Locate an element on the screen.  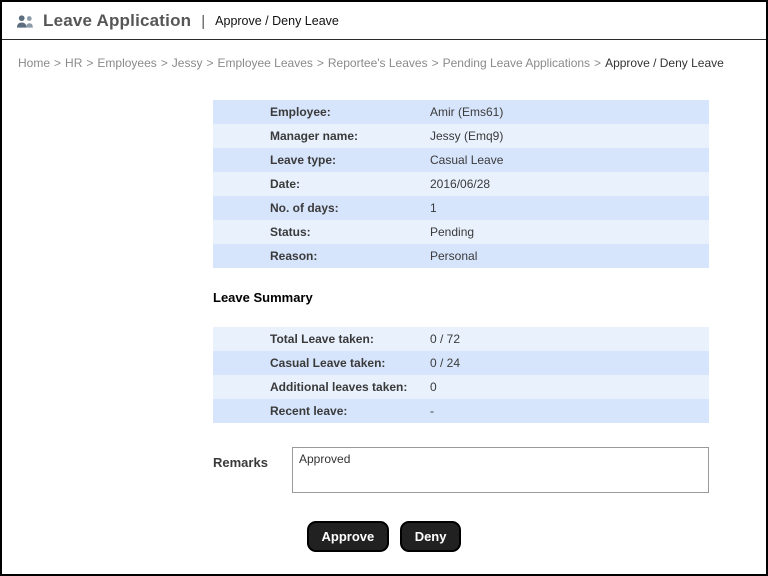
table-row: Reason: Personal is located at coordinates (461, 256).